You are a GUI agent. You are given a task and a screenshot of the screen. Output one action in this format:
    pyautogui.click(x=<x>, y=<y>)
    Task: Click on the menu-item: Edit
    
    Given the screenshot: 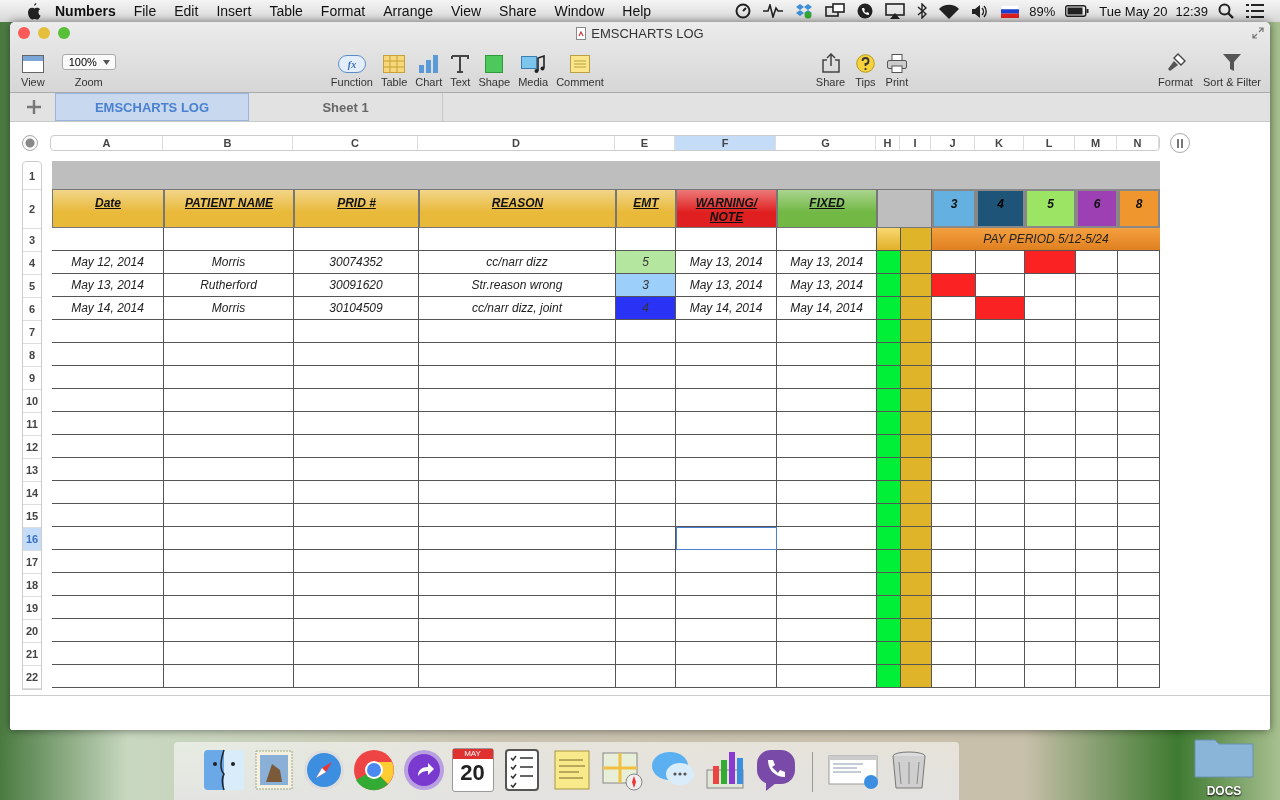 What is the action you would take?
    pyautogui.click(x=186, y=11)
    